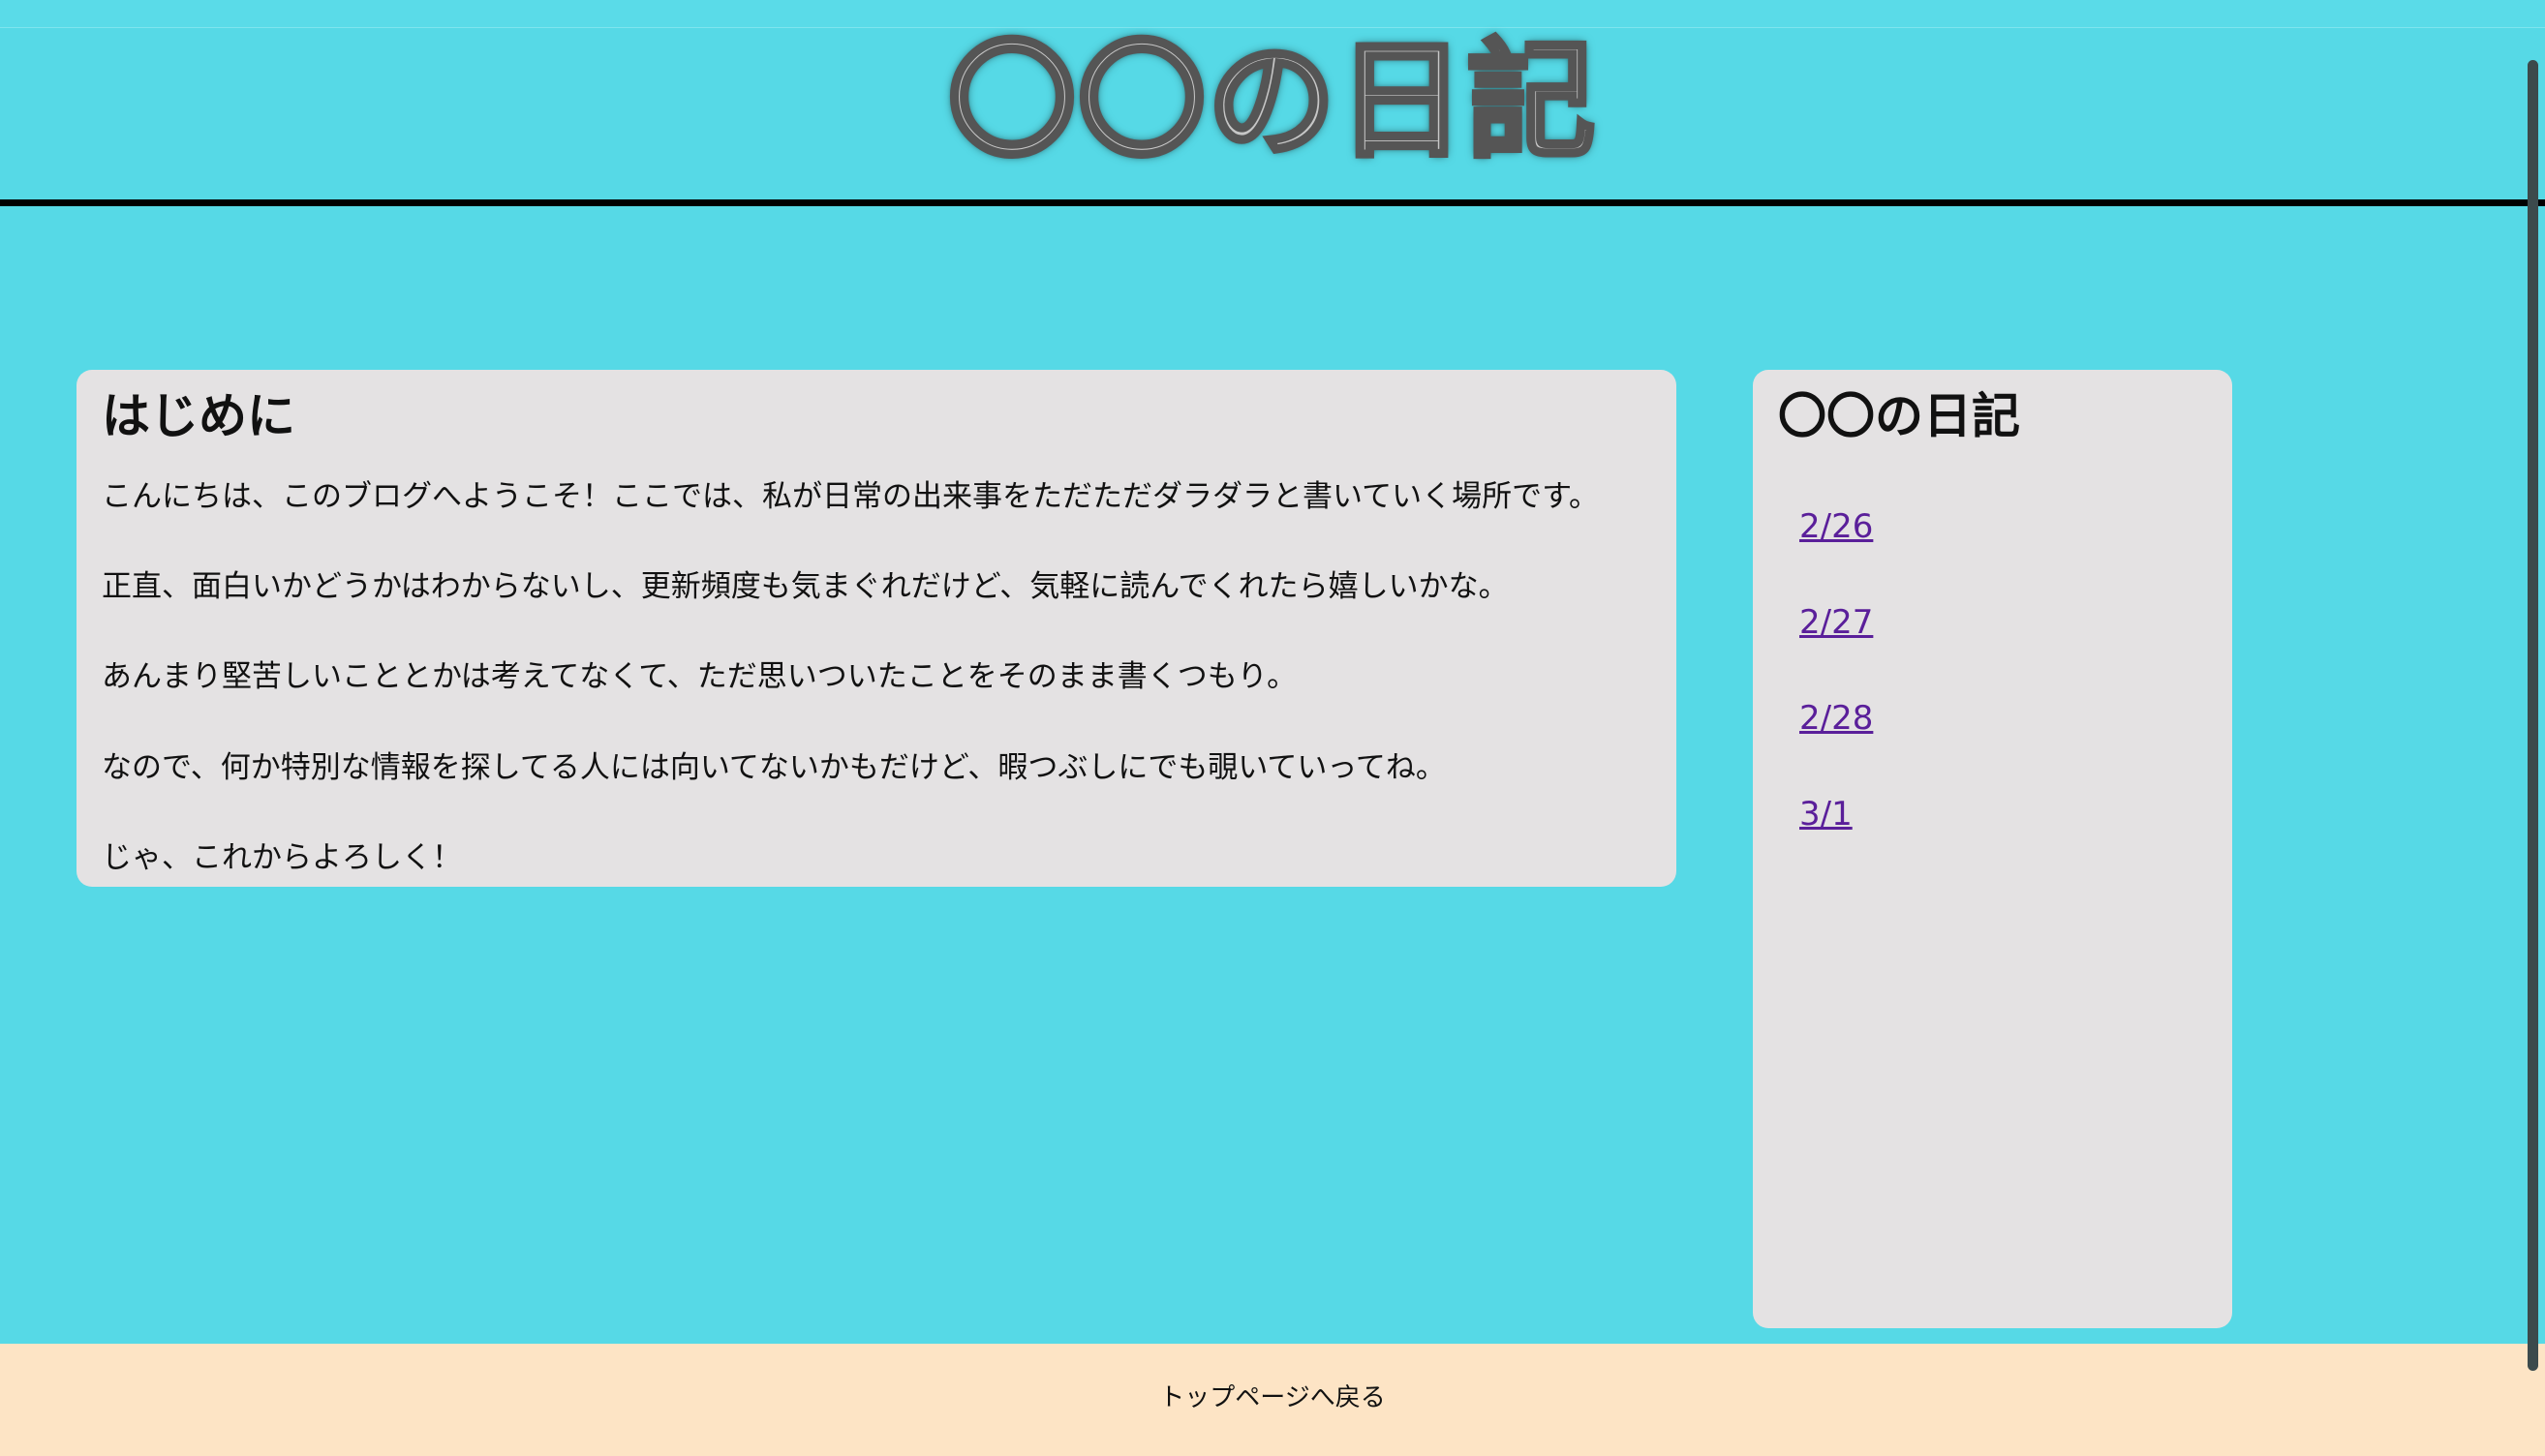 The height and width of the screenshot is (1456, 2545). I want to click on back-to-top-page-link: トップページへ戻る, so click(1272, 1398).